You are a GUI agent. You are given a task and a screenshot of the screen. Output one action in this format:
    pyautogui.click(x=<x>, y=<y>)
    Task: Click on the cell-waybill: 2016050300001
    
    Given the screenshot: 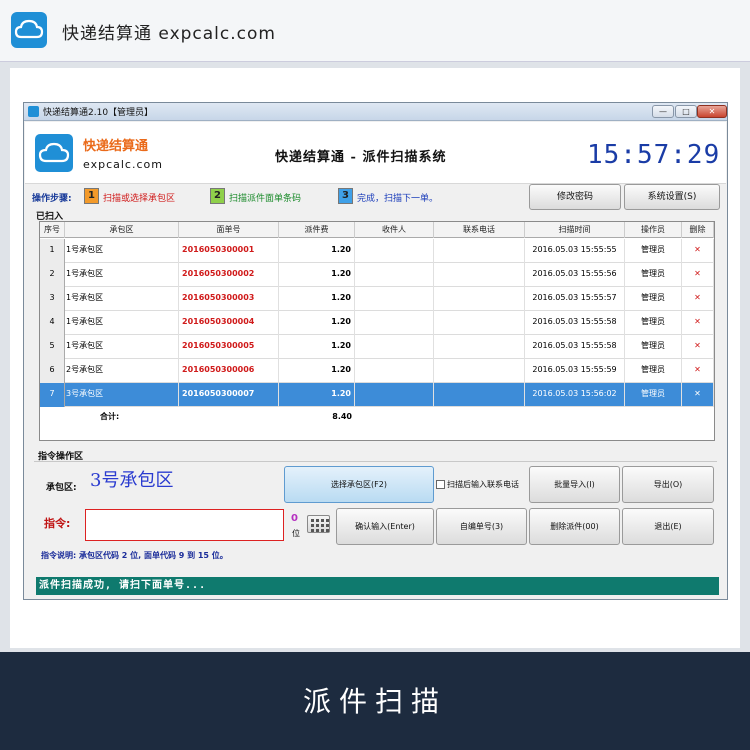 What is the action you would take?
    pyautogui.click(x=229, y=251)
    